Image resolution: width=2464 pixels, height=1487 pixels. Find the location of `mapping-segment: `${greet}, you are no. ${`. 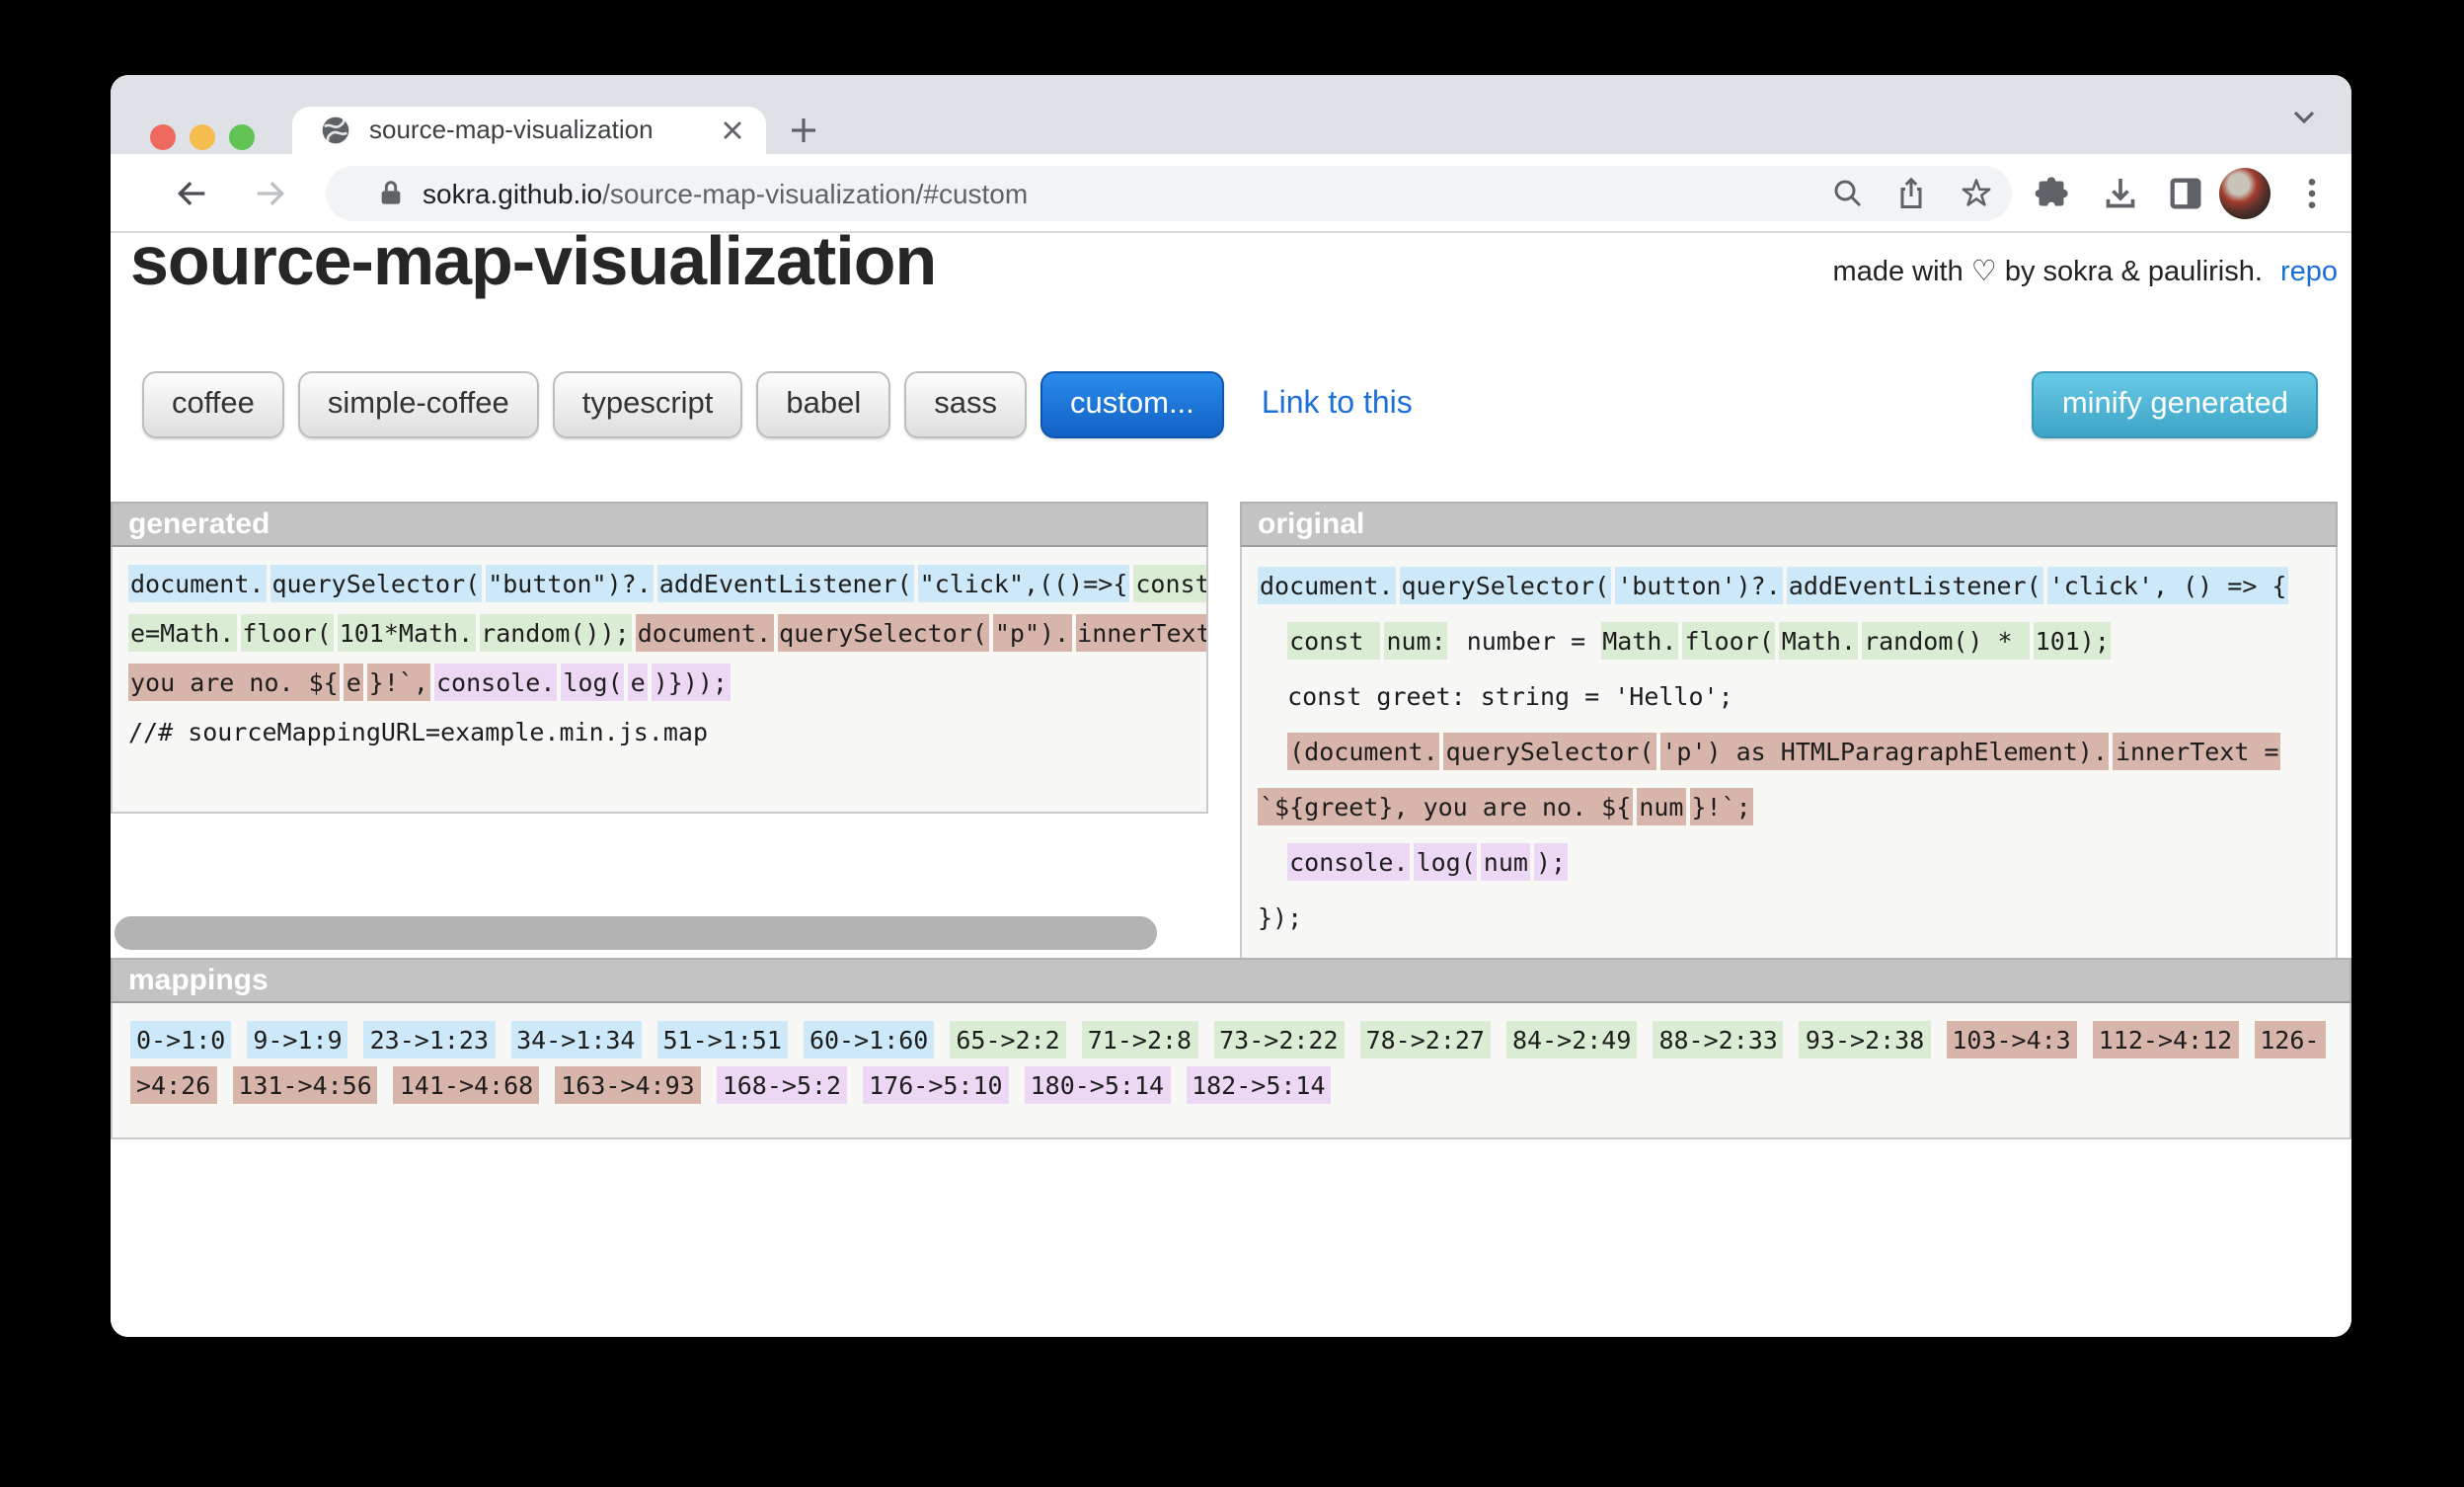

mapping-segment: `${greet}, you are no. ${ is located at coordinates (1446, 806).